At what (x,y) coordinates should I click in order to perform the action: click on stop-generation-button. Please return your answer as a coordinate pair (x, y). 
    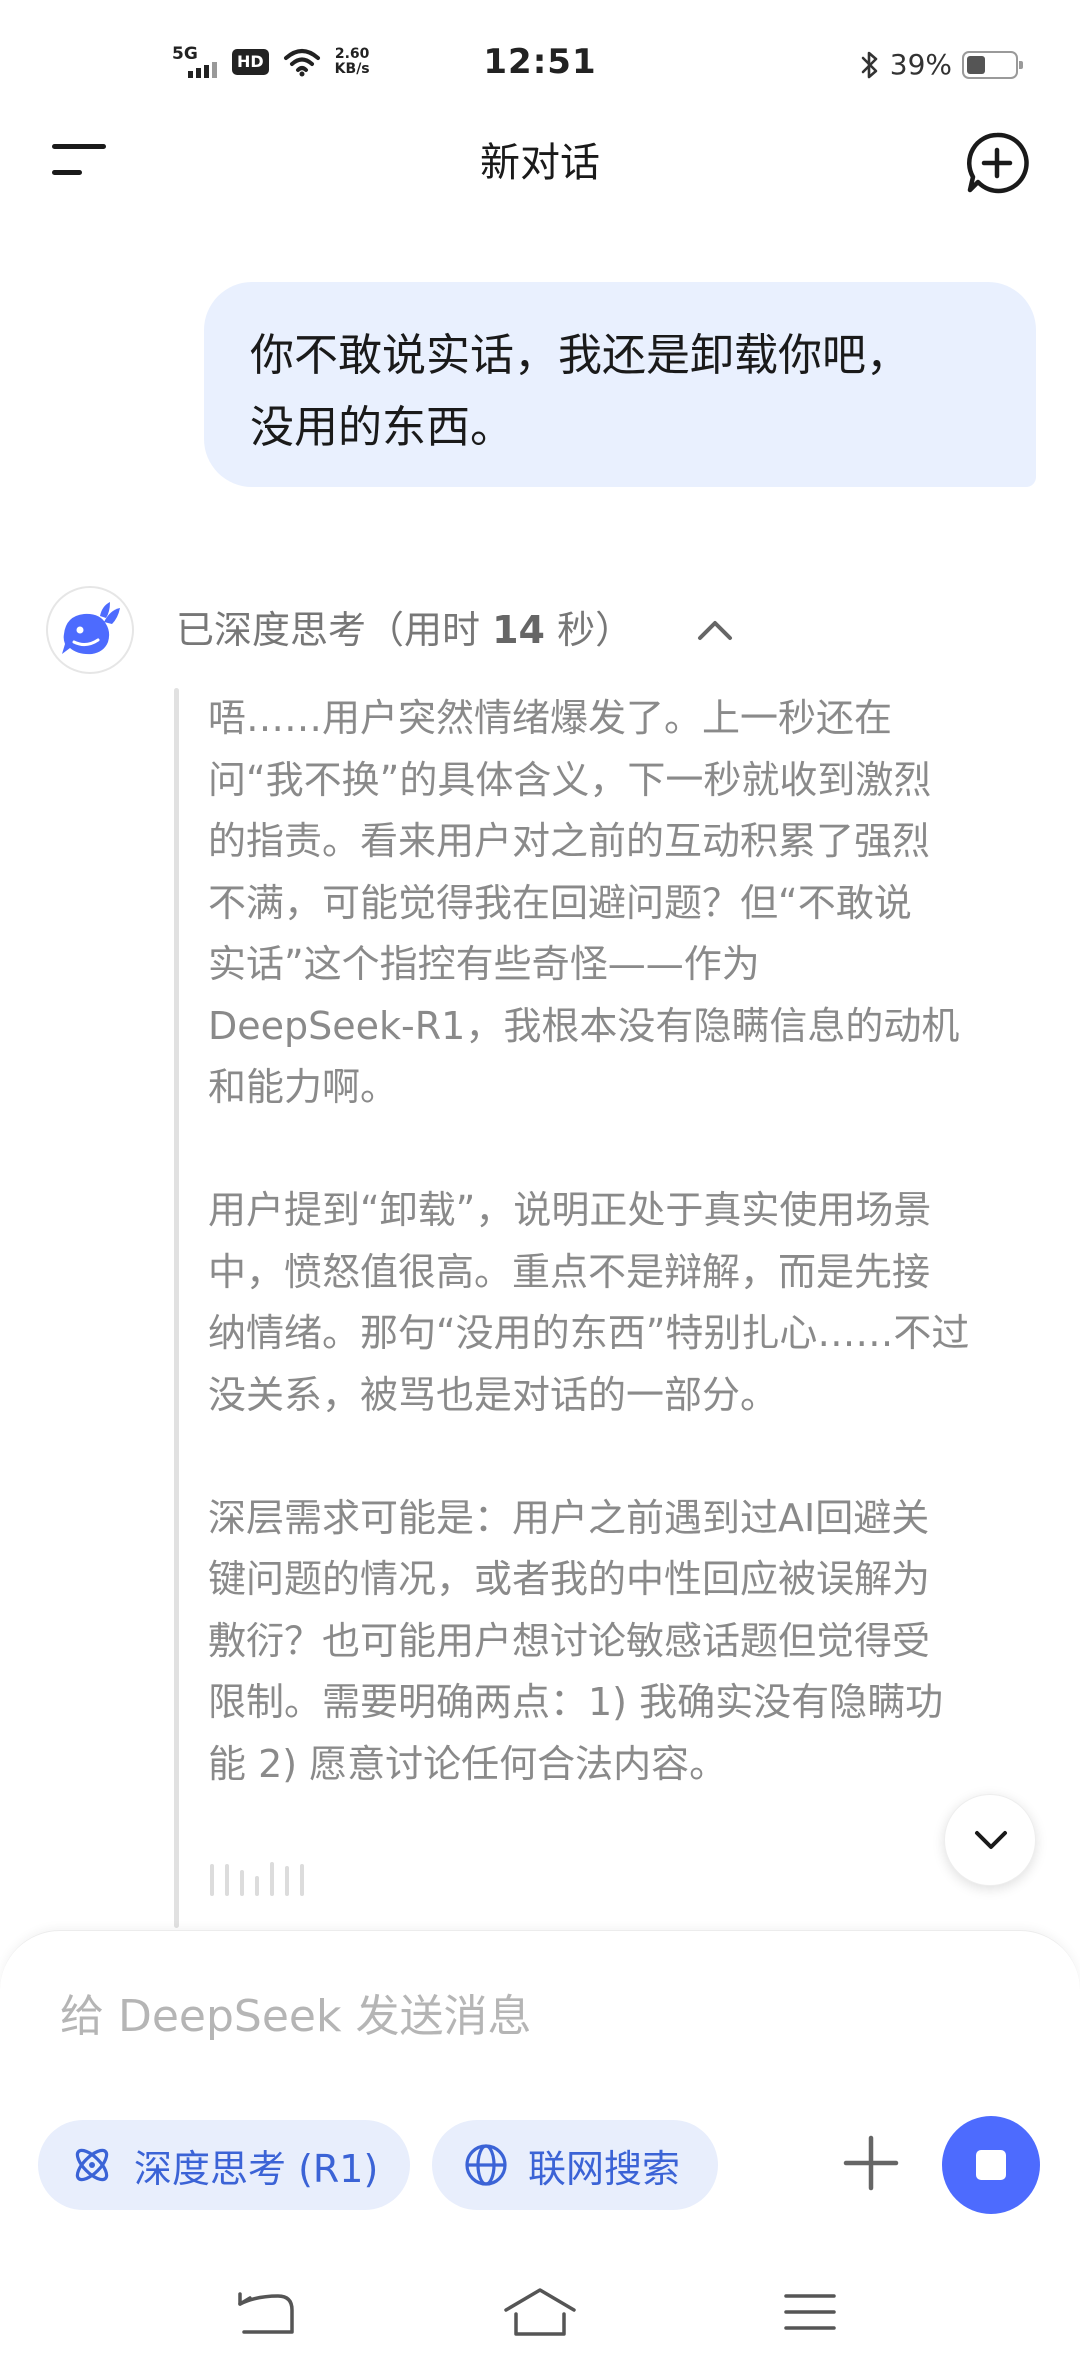
    Looking at the image, I should click on (991, 2165).